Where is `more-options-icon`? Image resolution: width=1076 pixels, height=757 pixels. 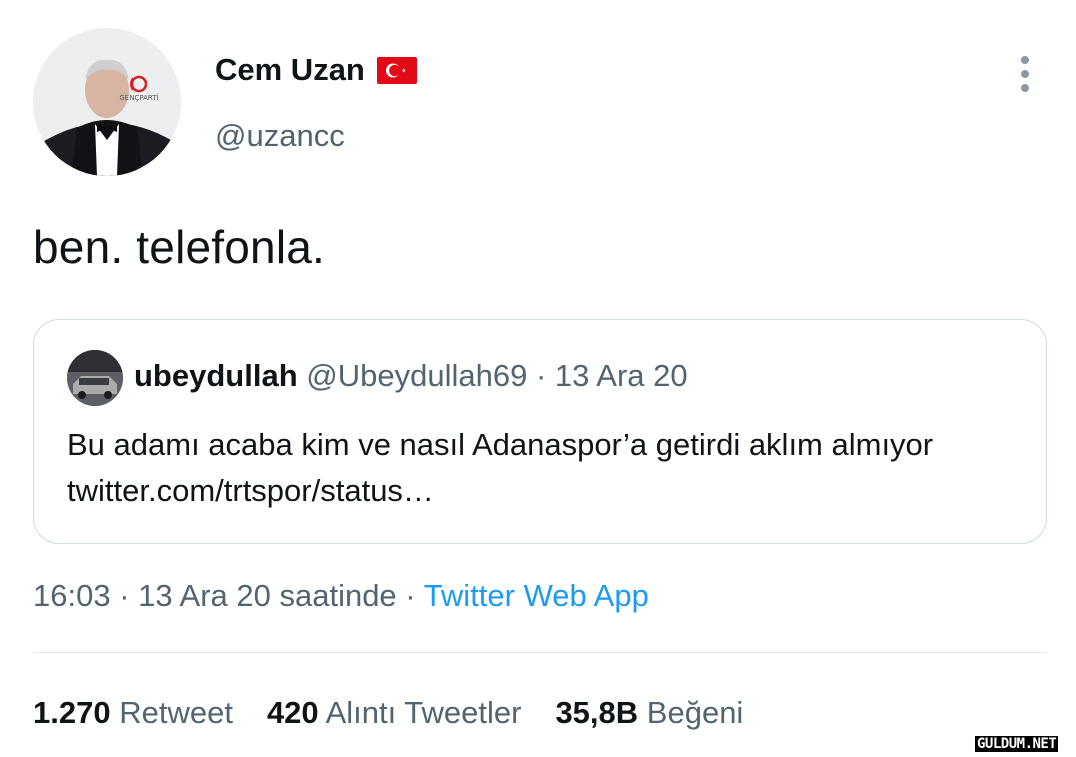
more-options-icon is located at coordinates (1025, 74).